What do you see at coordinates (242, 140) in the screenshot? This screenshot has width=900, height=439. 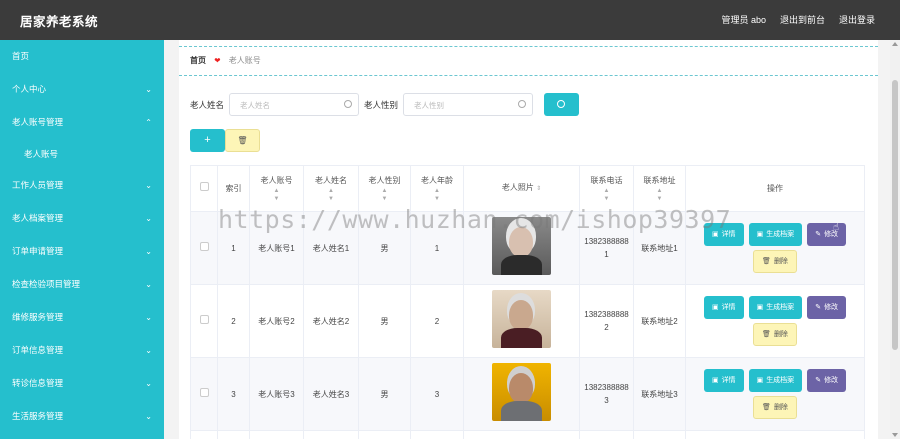 I see `batch-delete-button: 🗑` at bounding box center [242, 140].